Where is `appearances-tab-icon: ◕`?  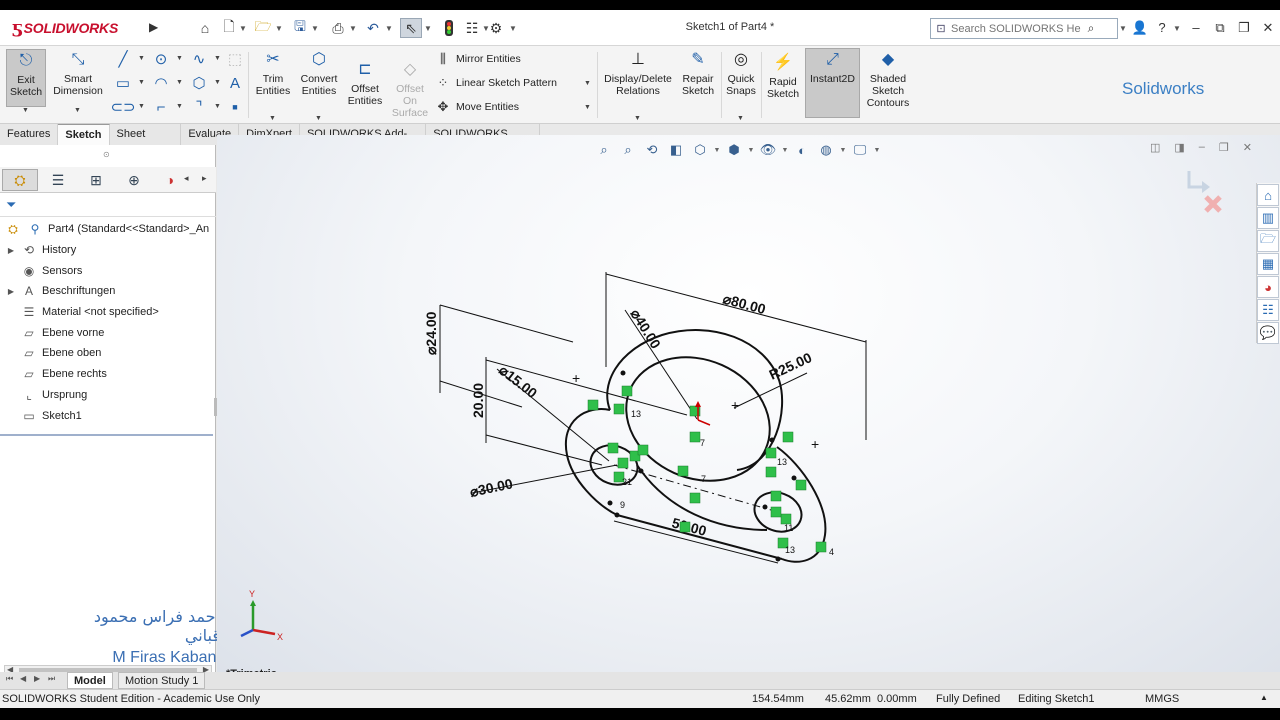 appearances-tab-icon: ◕ is located at coordinates (1268, 287).